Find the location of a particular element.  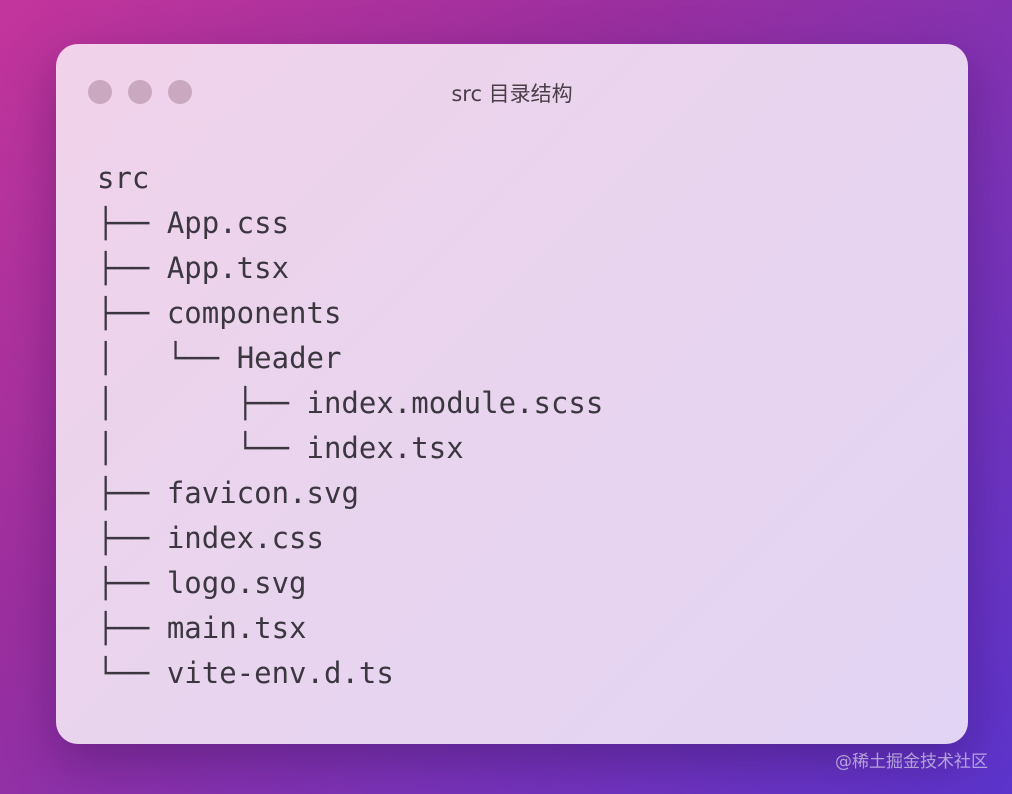

tree-item-name: vite-env.d.ts is located at coordinates (280, 673).